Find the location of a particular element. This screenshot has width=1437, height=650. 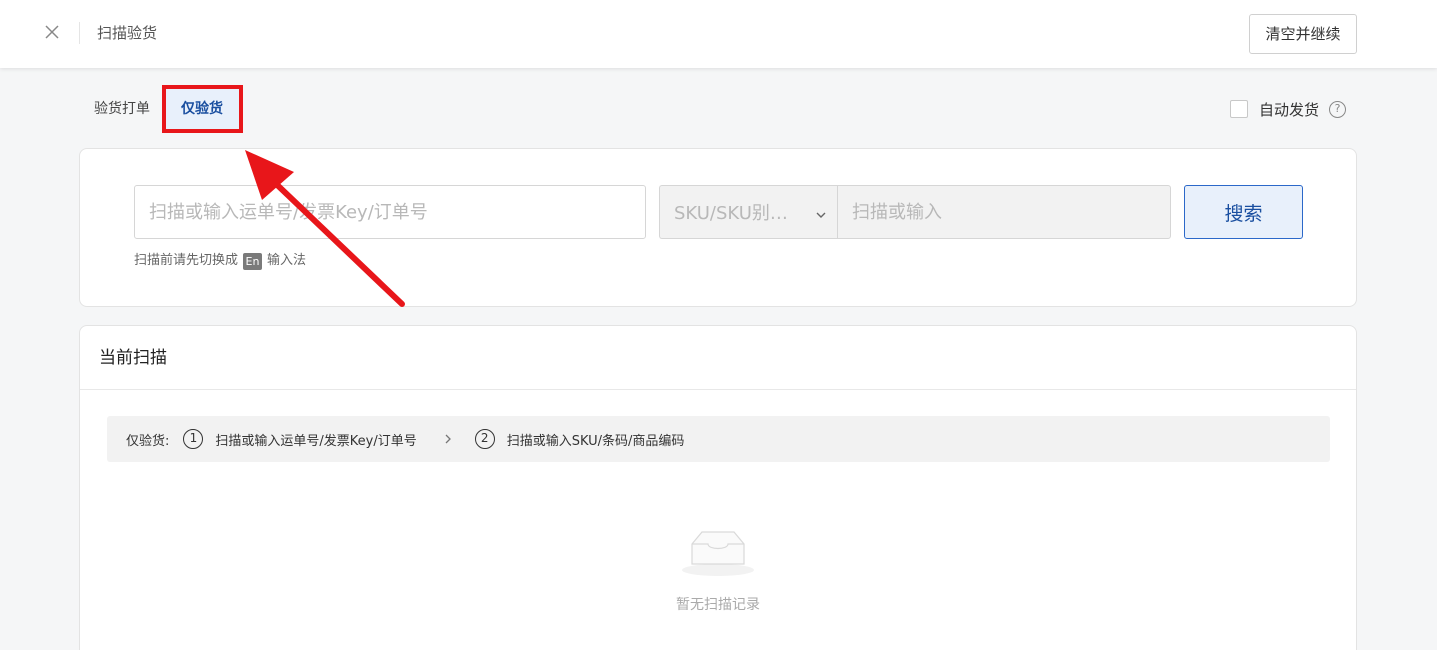

empty-text: 暂无扫描记录 is located at coordinates (718, 605).